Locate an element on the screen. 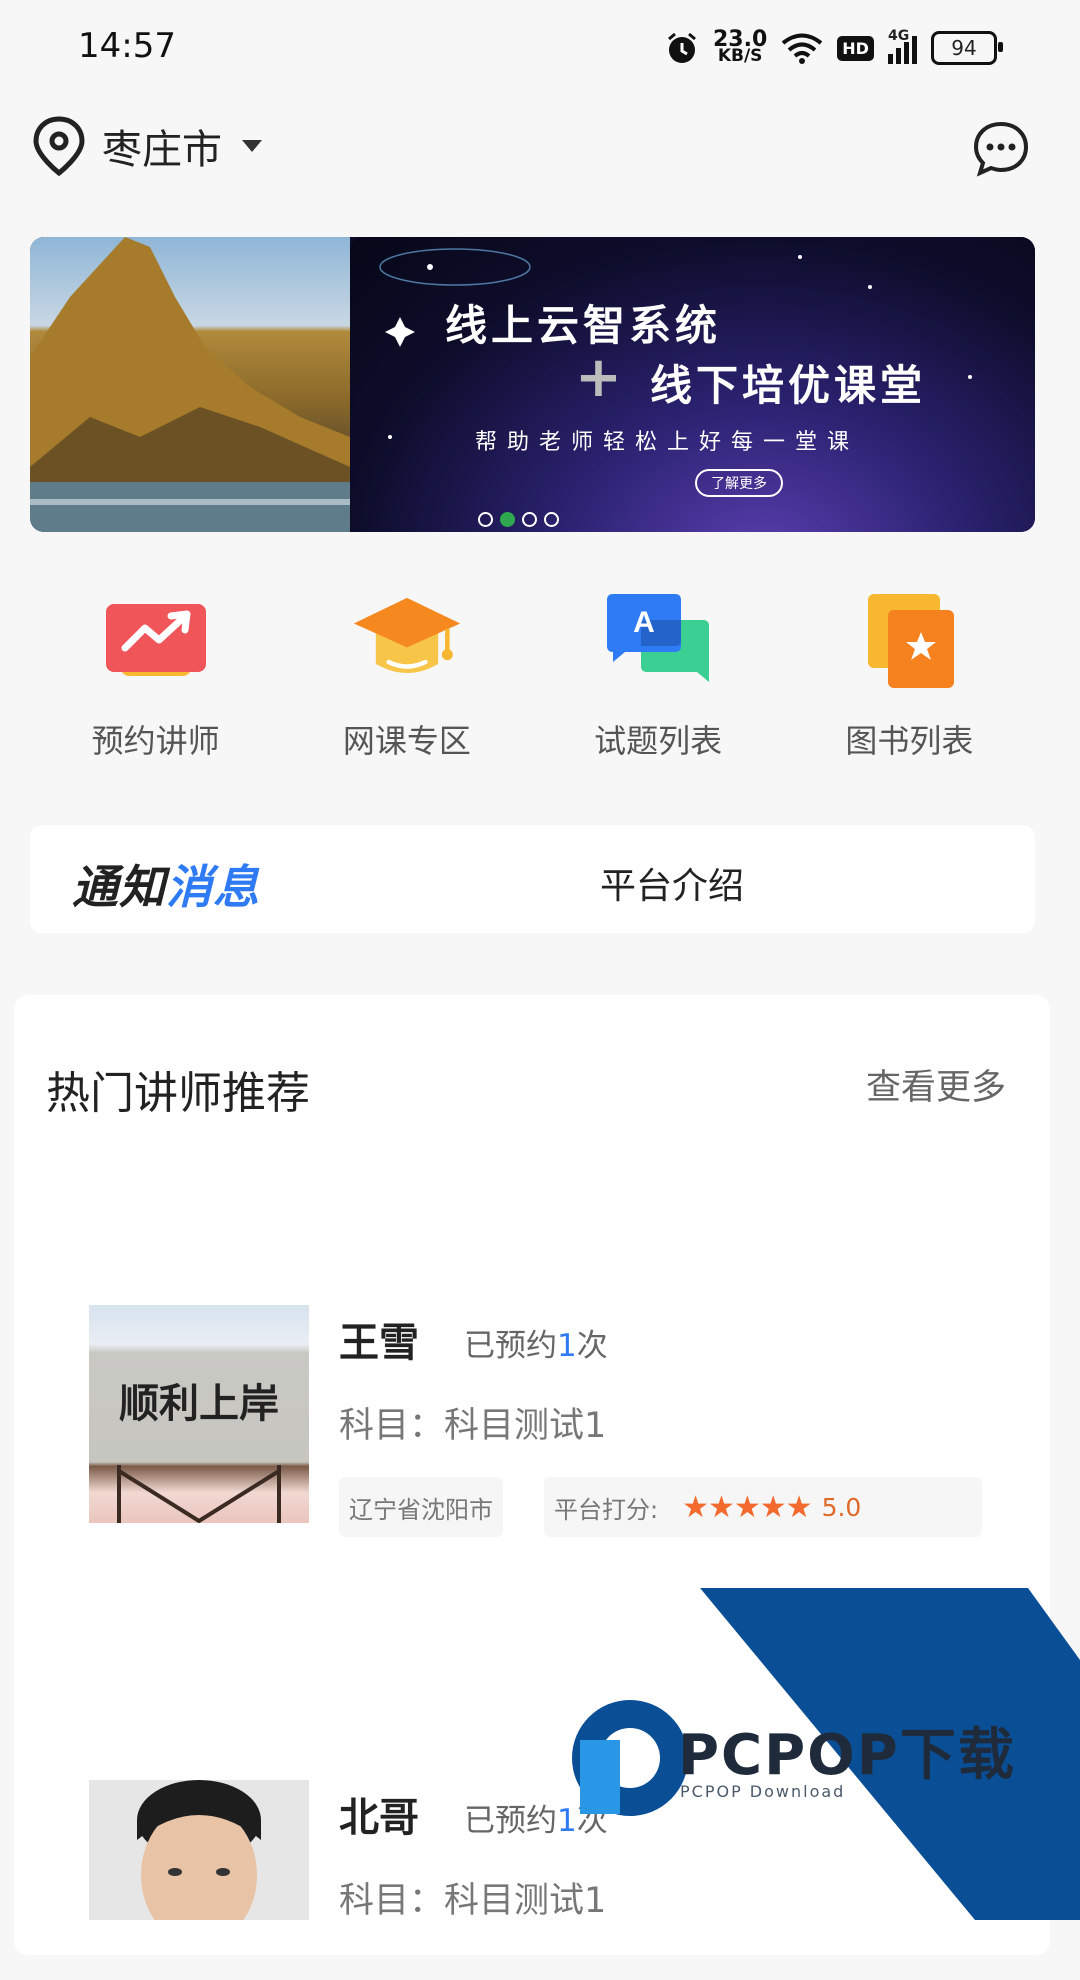  location-pin-icon is located at coordinates (59, 146).